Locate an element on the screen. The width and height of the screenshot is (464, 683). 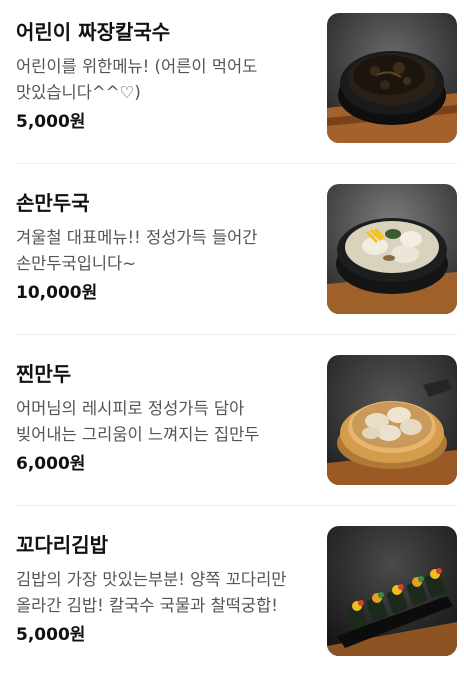
steamed-dumpling-image is located at coordinates (392, 420).